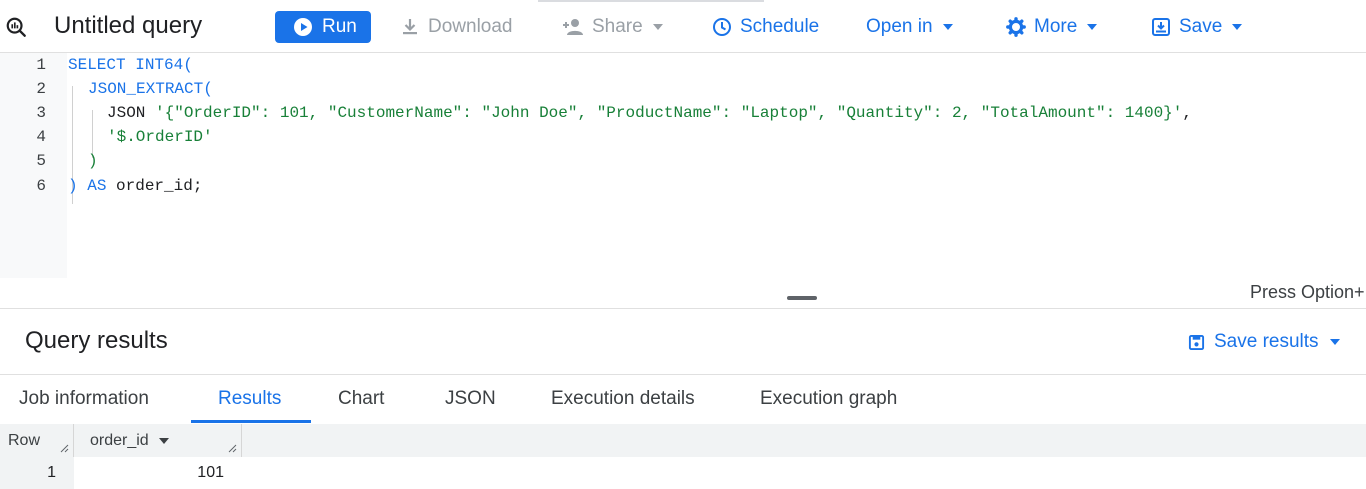 Image resolution: width=1366 pixels, height=489 pixels. Describe the element at coordinates (683, 473) in the screenshot. I see `table-row: 1 101` at that location.